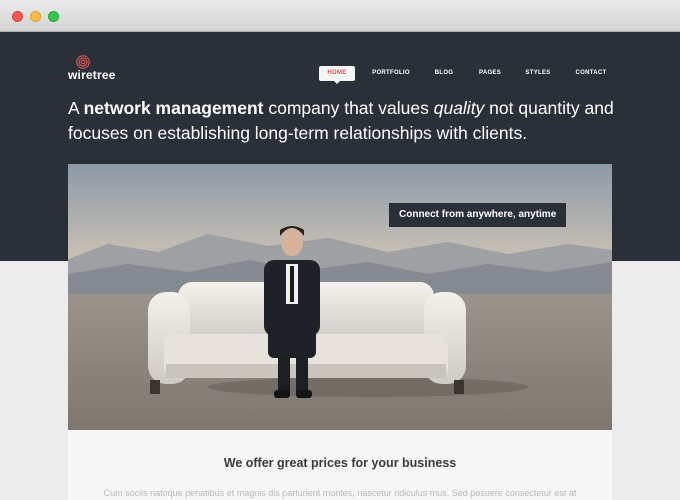 This screenshot has height=500, width=680. What do you see at coordinates (76, 108) in the screenshot?
I see `headline-text-1: A` at bounding box center [76, 108].